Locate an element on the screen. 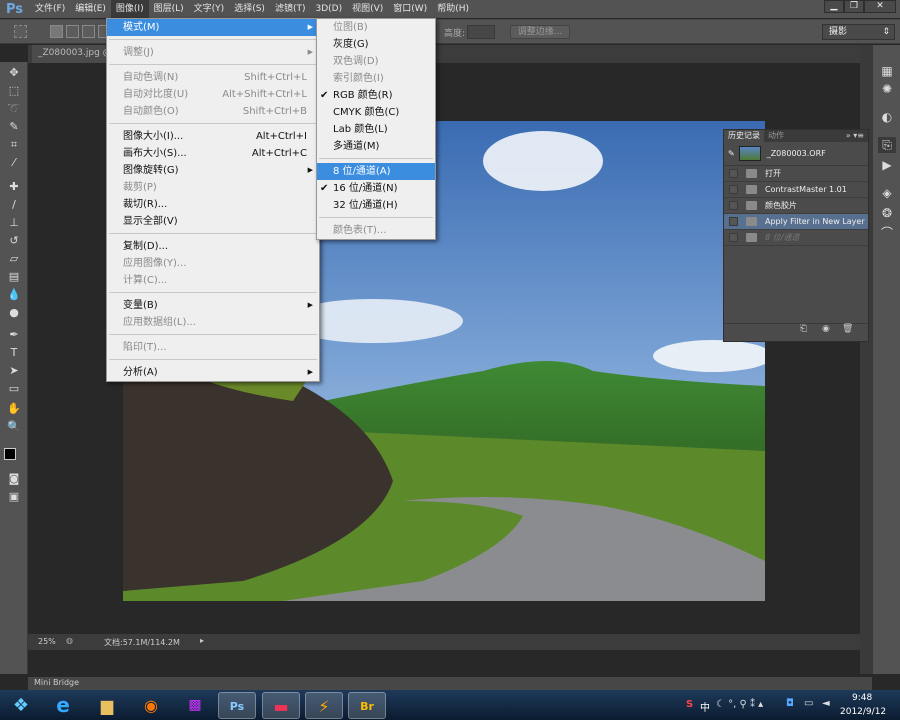 The width and height of the screenshot is (900, 720). document-tab: _Z080003.jpg @ 25% is located at coordinates (72, 54).